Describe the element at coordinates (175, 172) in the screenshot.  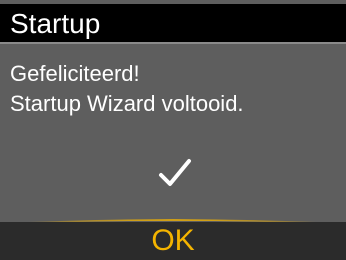
I see `checkmark-icon` at that location.